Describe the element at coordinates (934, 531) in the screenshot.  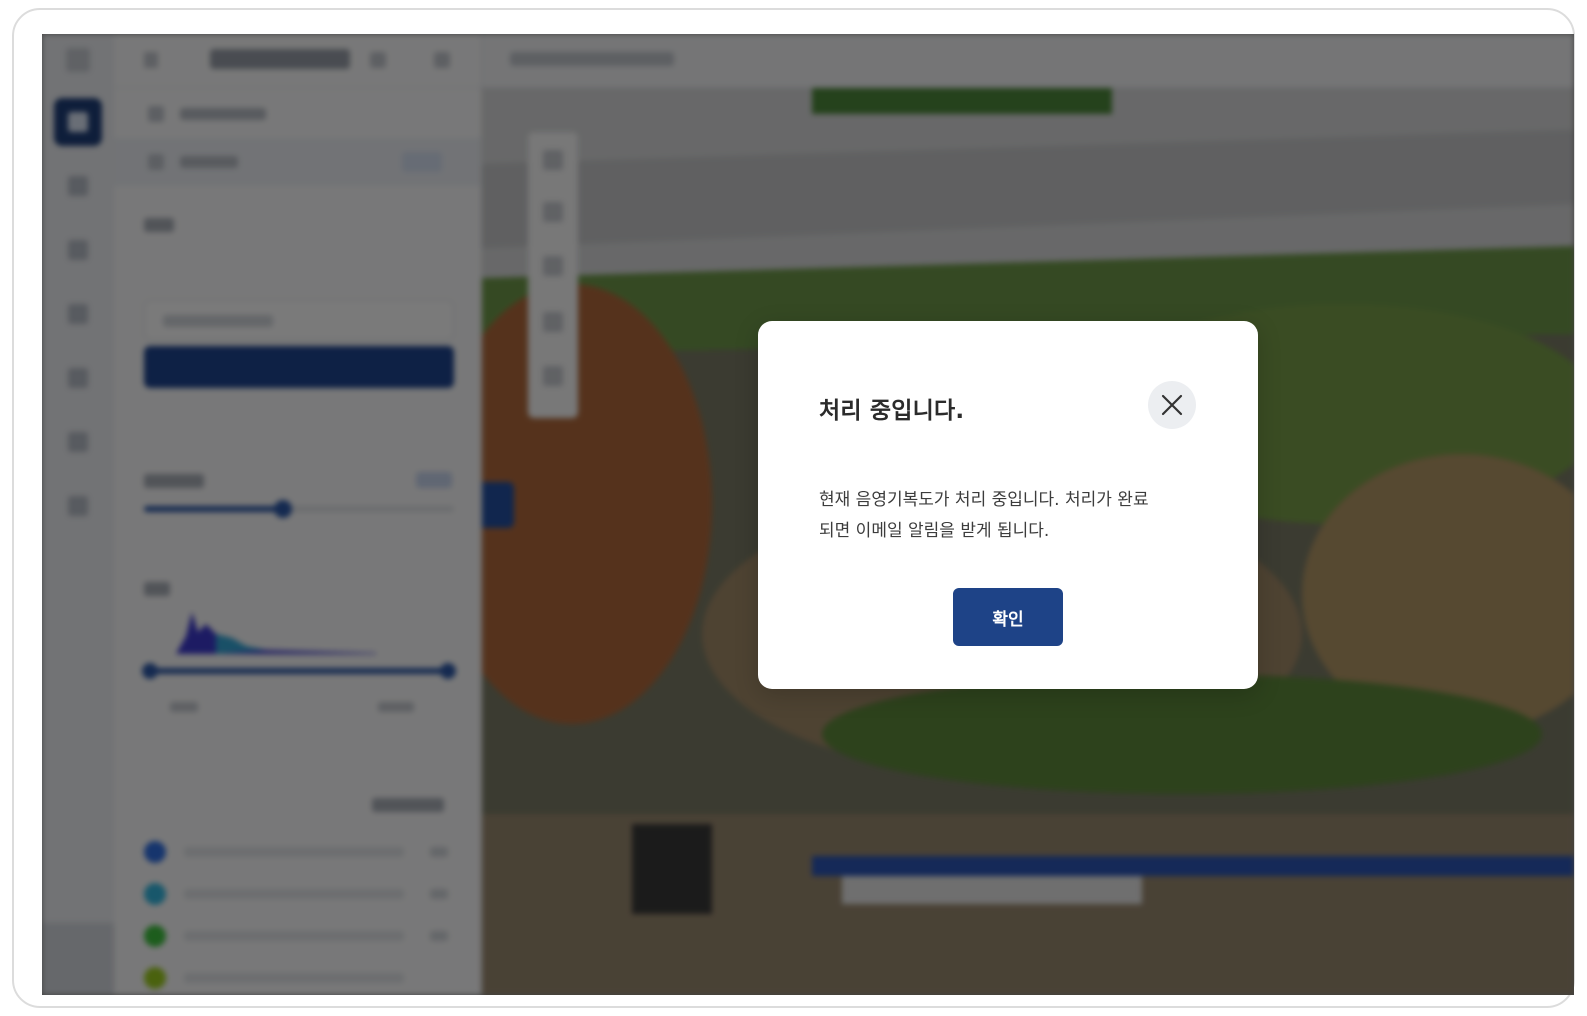
I see `dialog-message-line2: 되면 이메일 알림을 받게 됩니다.` at that location.